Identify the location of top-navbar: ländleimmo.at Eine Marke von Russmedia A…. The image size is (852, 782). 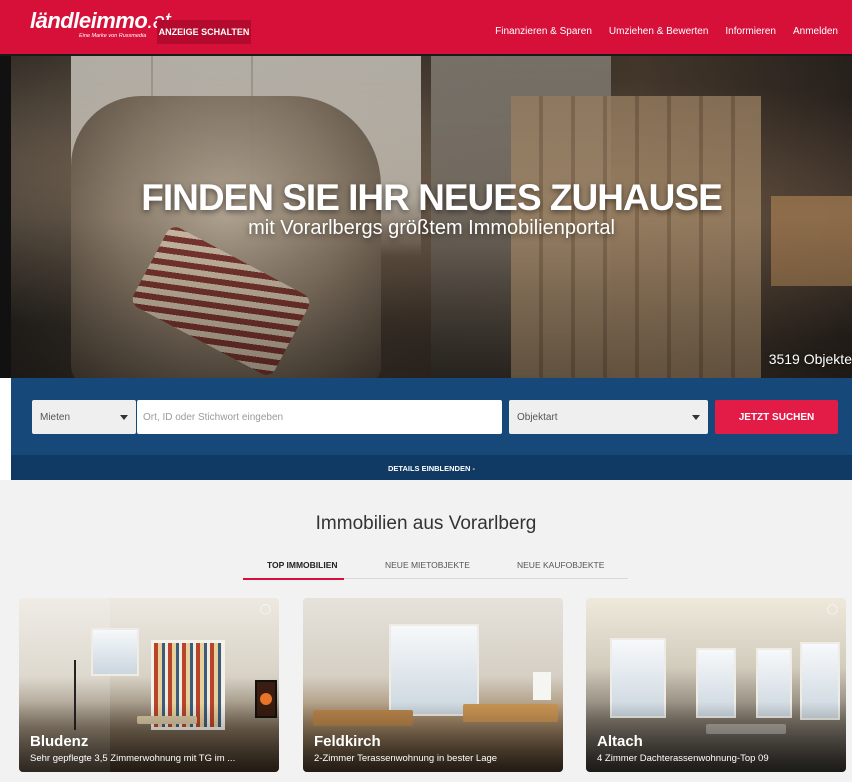
(426, 28).